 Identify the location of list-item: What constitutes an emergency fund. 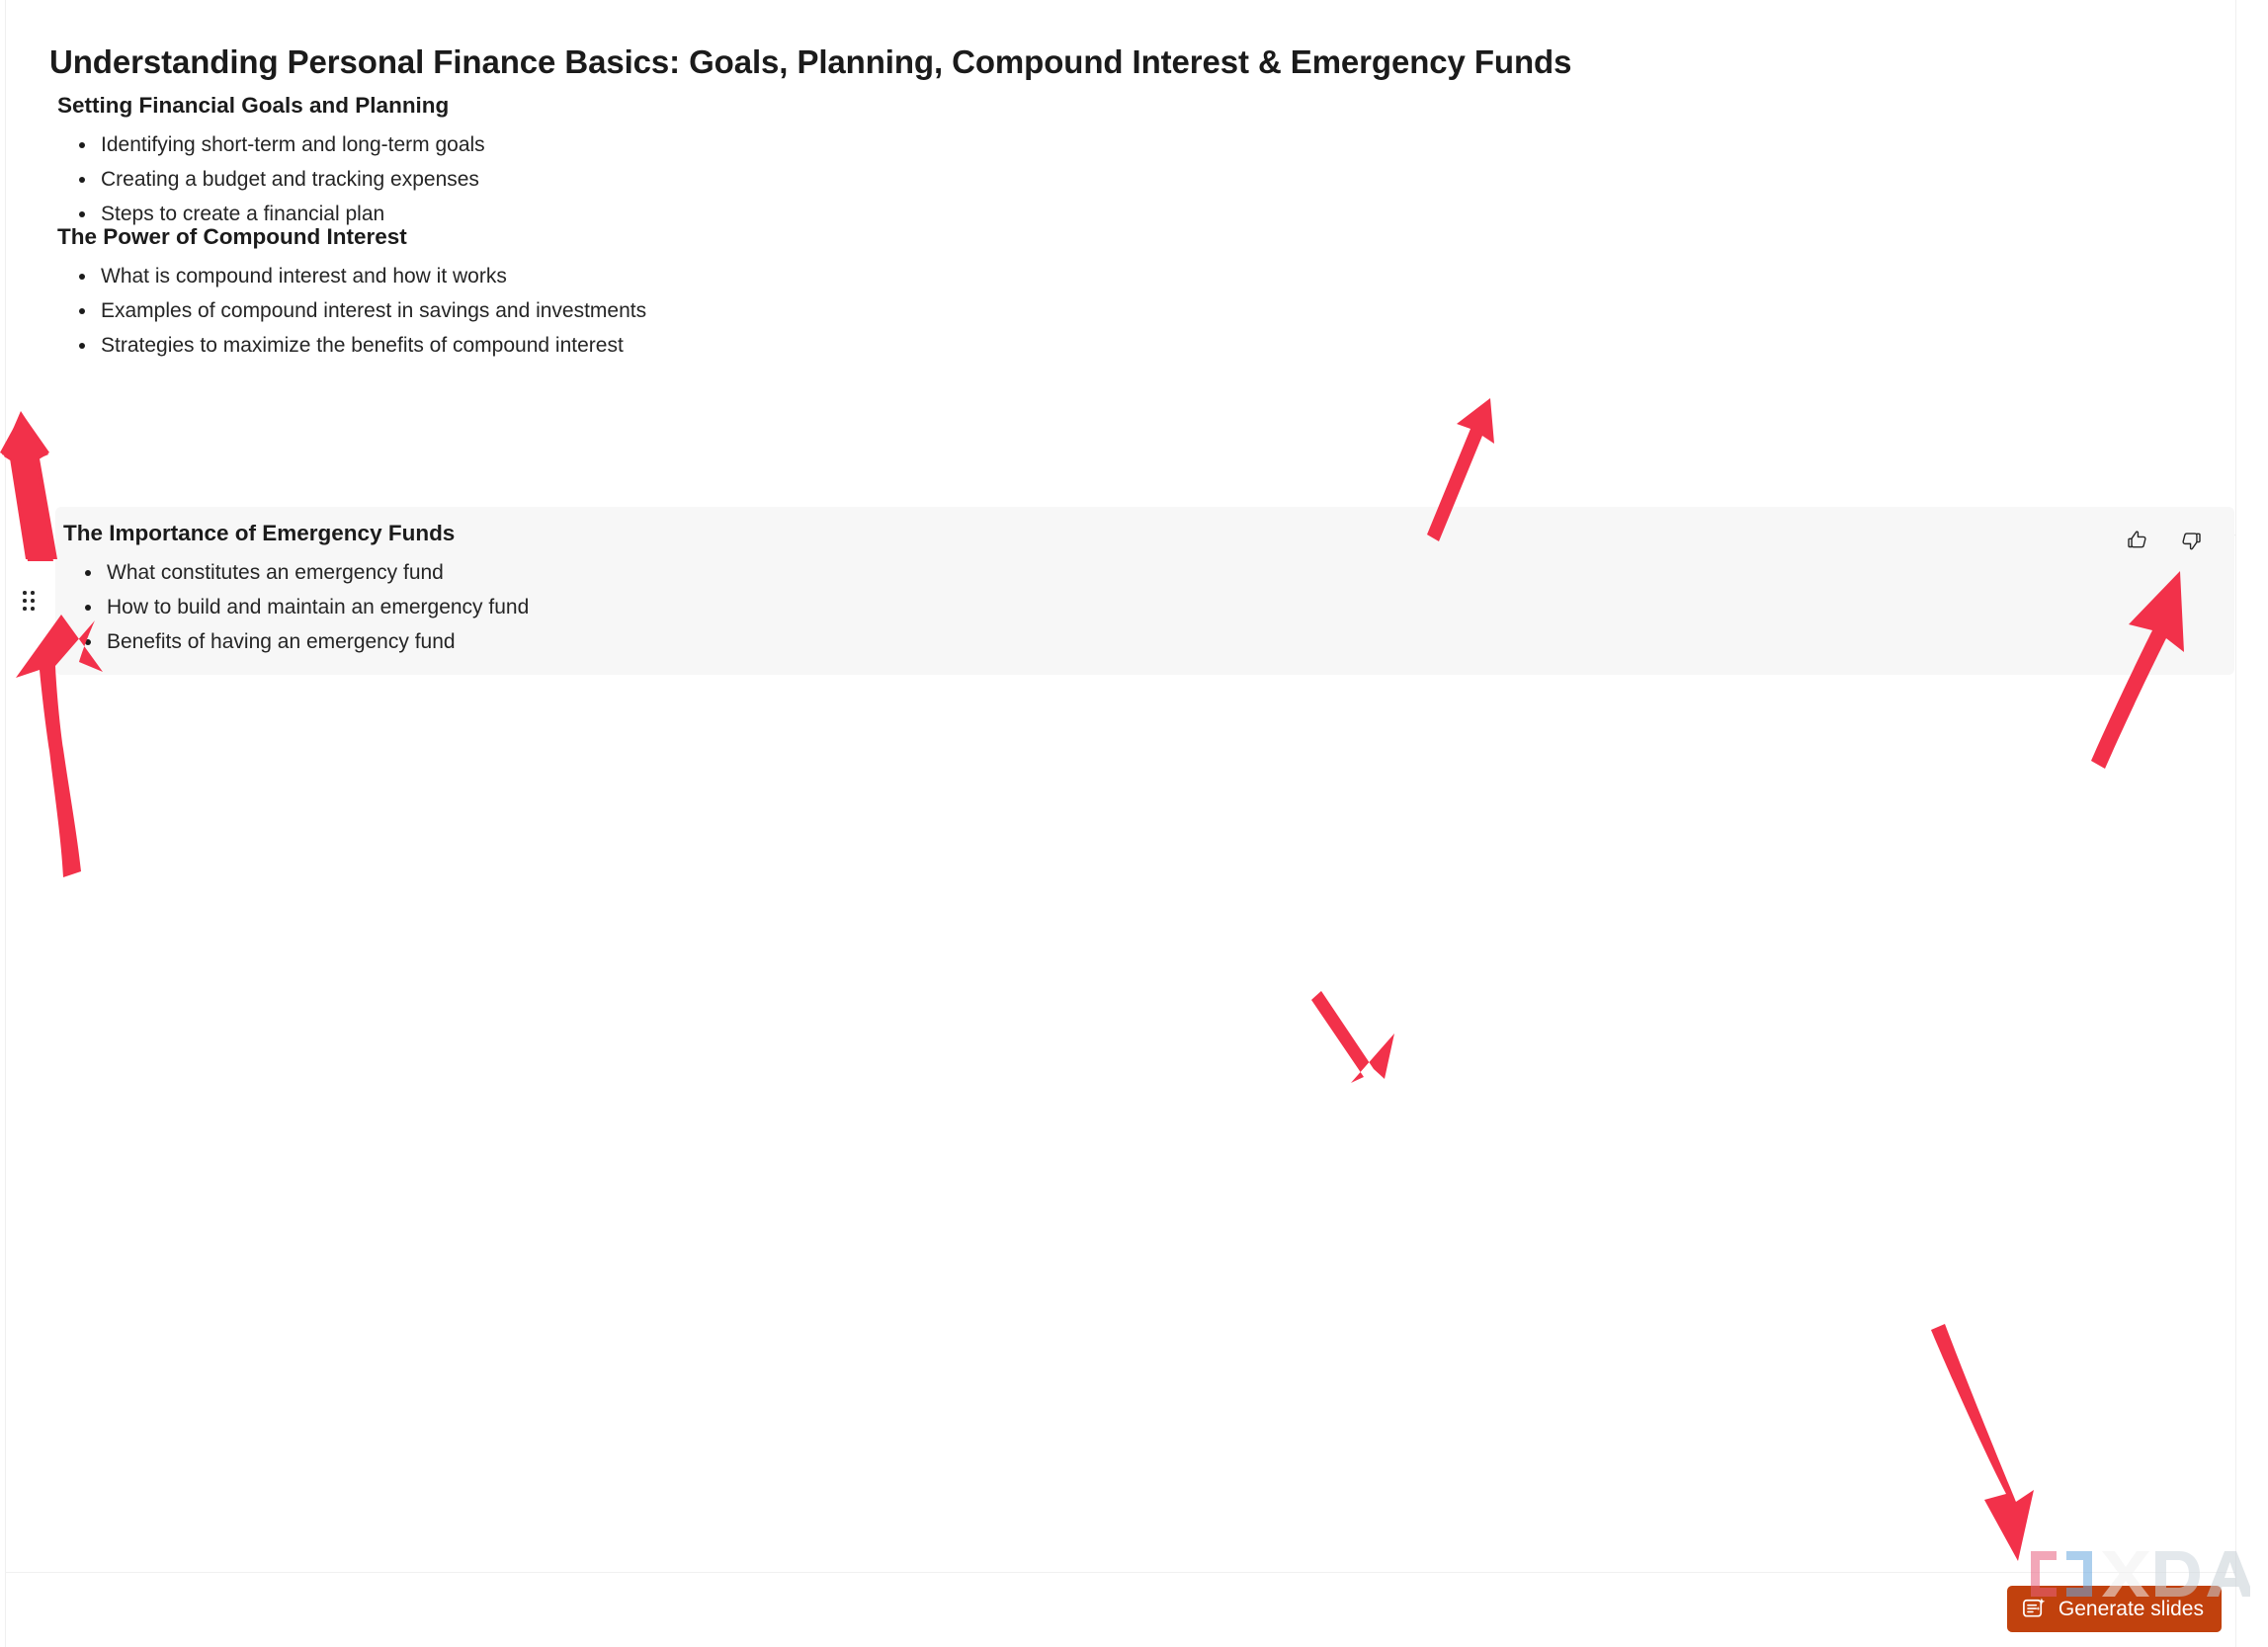
(1148, 572).